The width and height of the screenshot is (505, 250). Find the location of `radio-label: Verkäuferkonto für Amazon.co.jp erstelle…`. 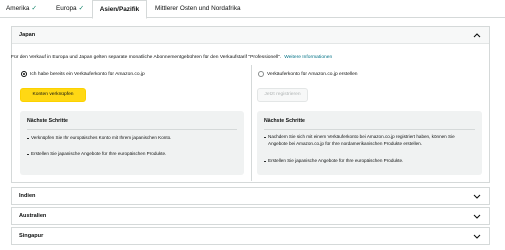

radio-label: Verkäuferkonto für Amazon.co.jp erstelle… is located at coordinates (312, 74).